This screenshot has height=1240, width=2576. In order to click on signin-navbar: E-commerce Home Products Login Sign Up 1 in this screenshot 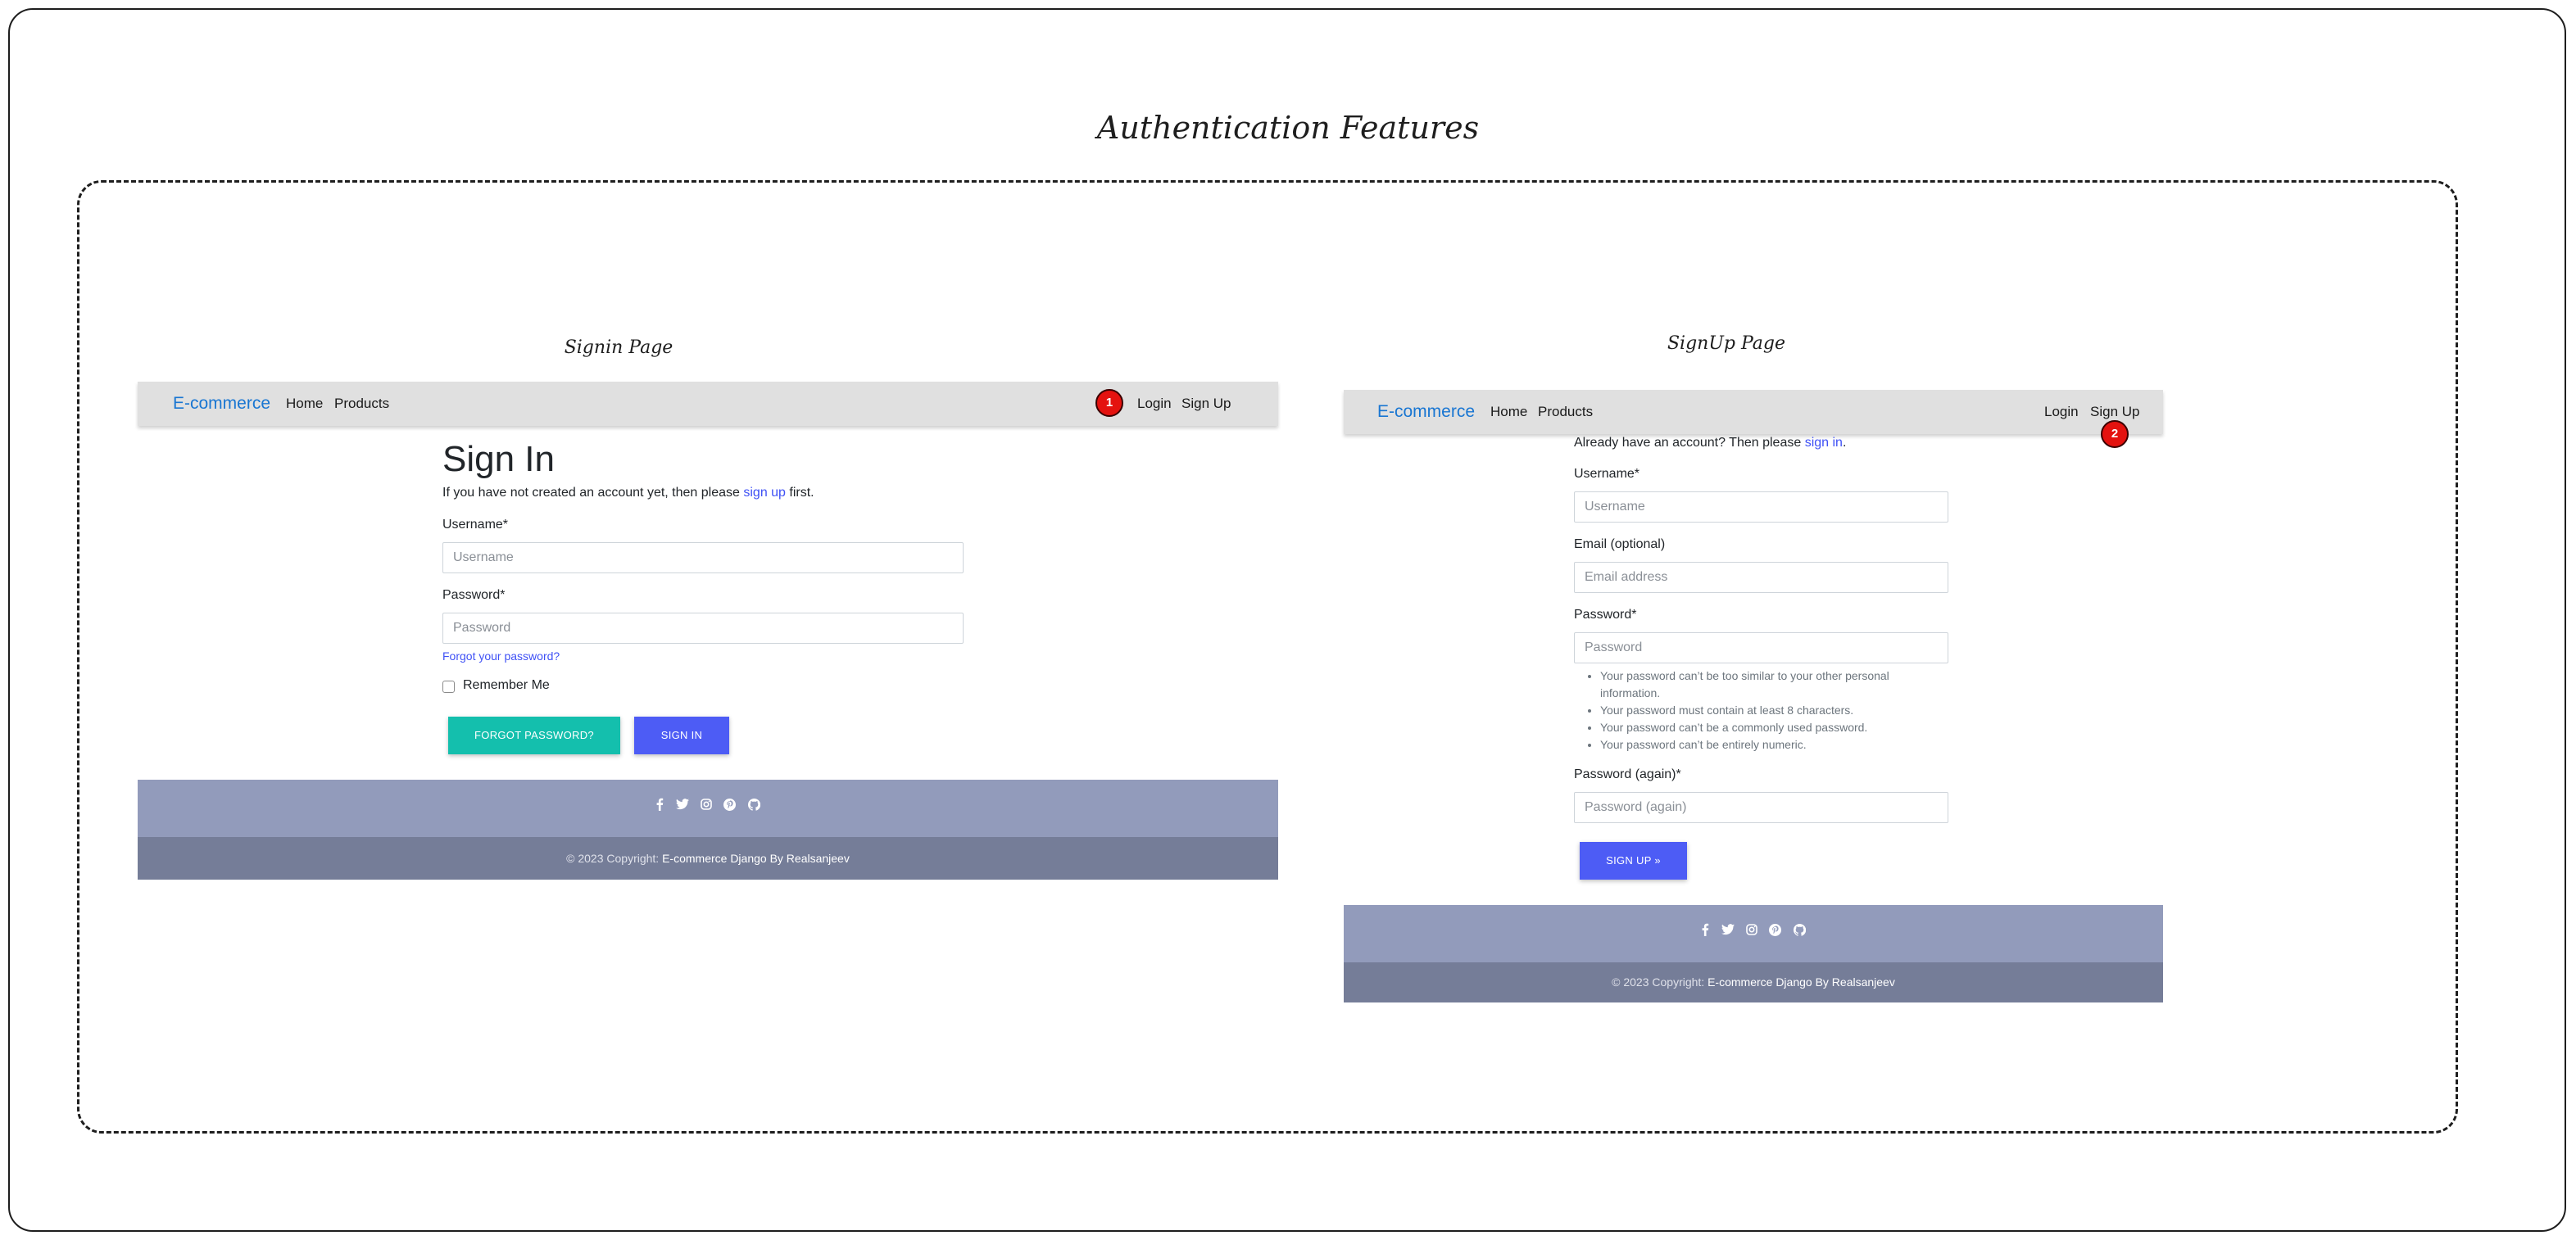, I will do `click(708, 404)`.